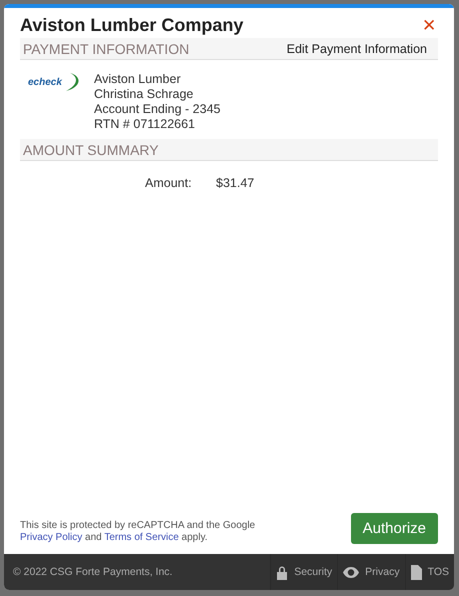 The height and width of the screenshot is (596, 459). What do you see at coordinates (429, 25) in the screenshot?
I see `close-button: ✕` at bounding box center [429, 25].